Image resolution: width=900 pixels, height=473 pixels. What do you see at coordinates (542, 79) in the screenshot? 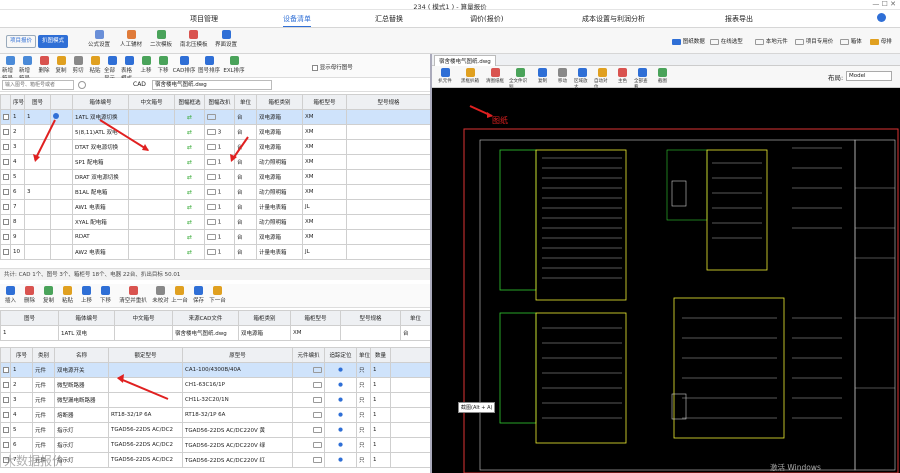
I see `cad-toolbar-button-4: 复制` at bounding box center [542, 79].